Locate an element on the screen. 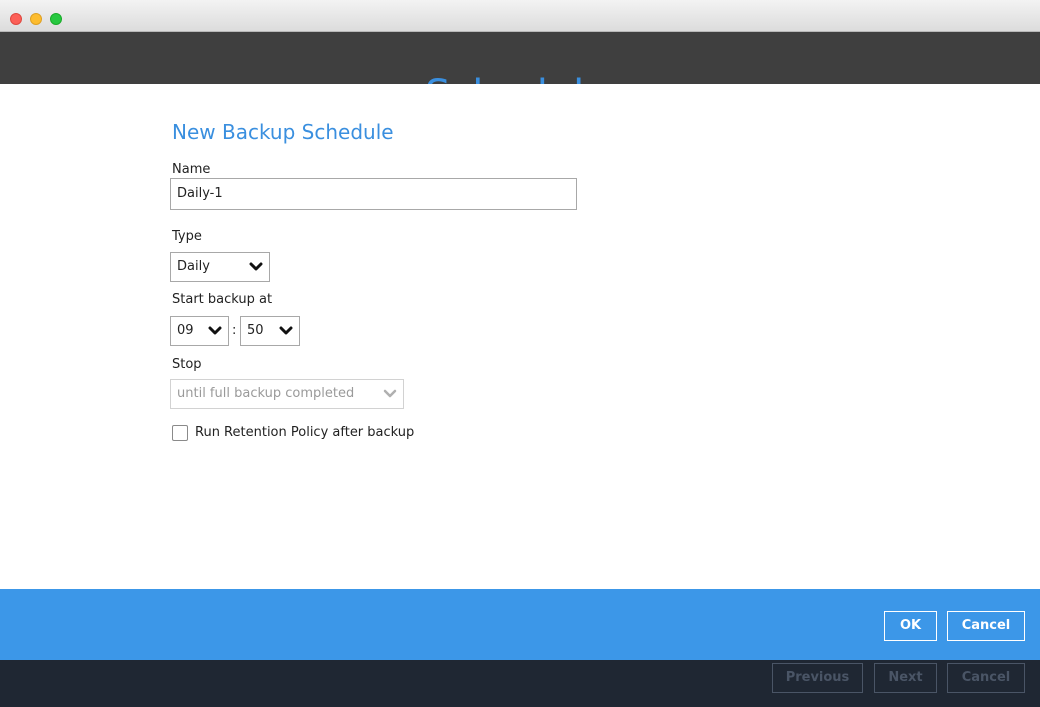 This screenshot has width=1040, height=707. ok-button: OK is located at coordinates (910, 626).